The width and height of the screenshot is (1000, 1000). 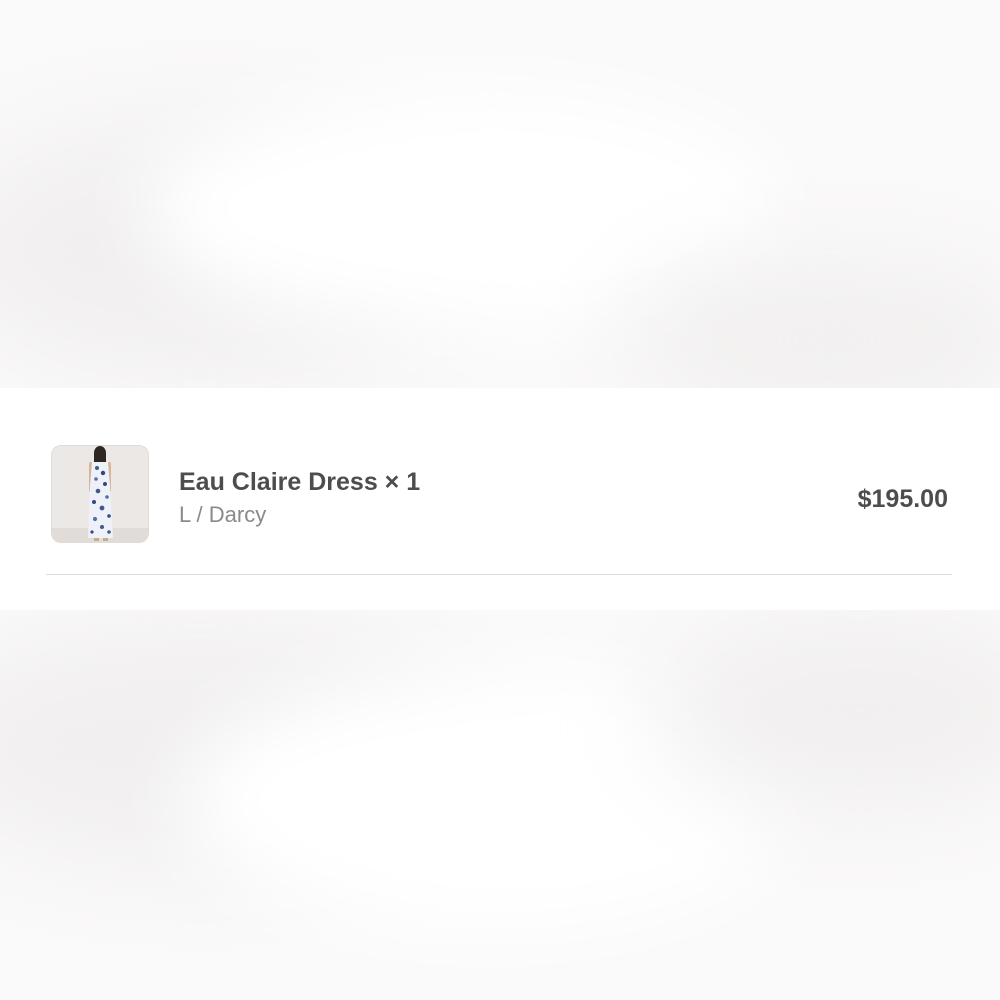 I want to click on dress-photo-icon, so click(x=100, y=494).